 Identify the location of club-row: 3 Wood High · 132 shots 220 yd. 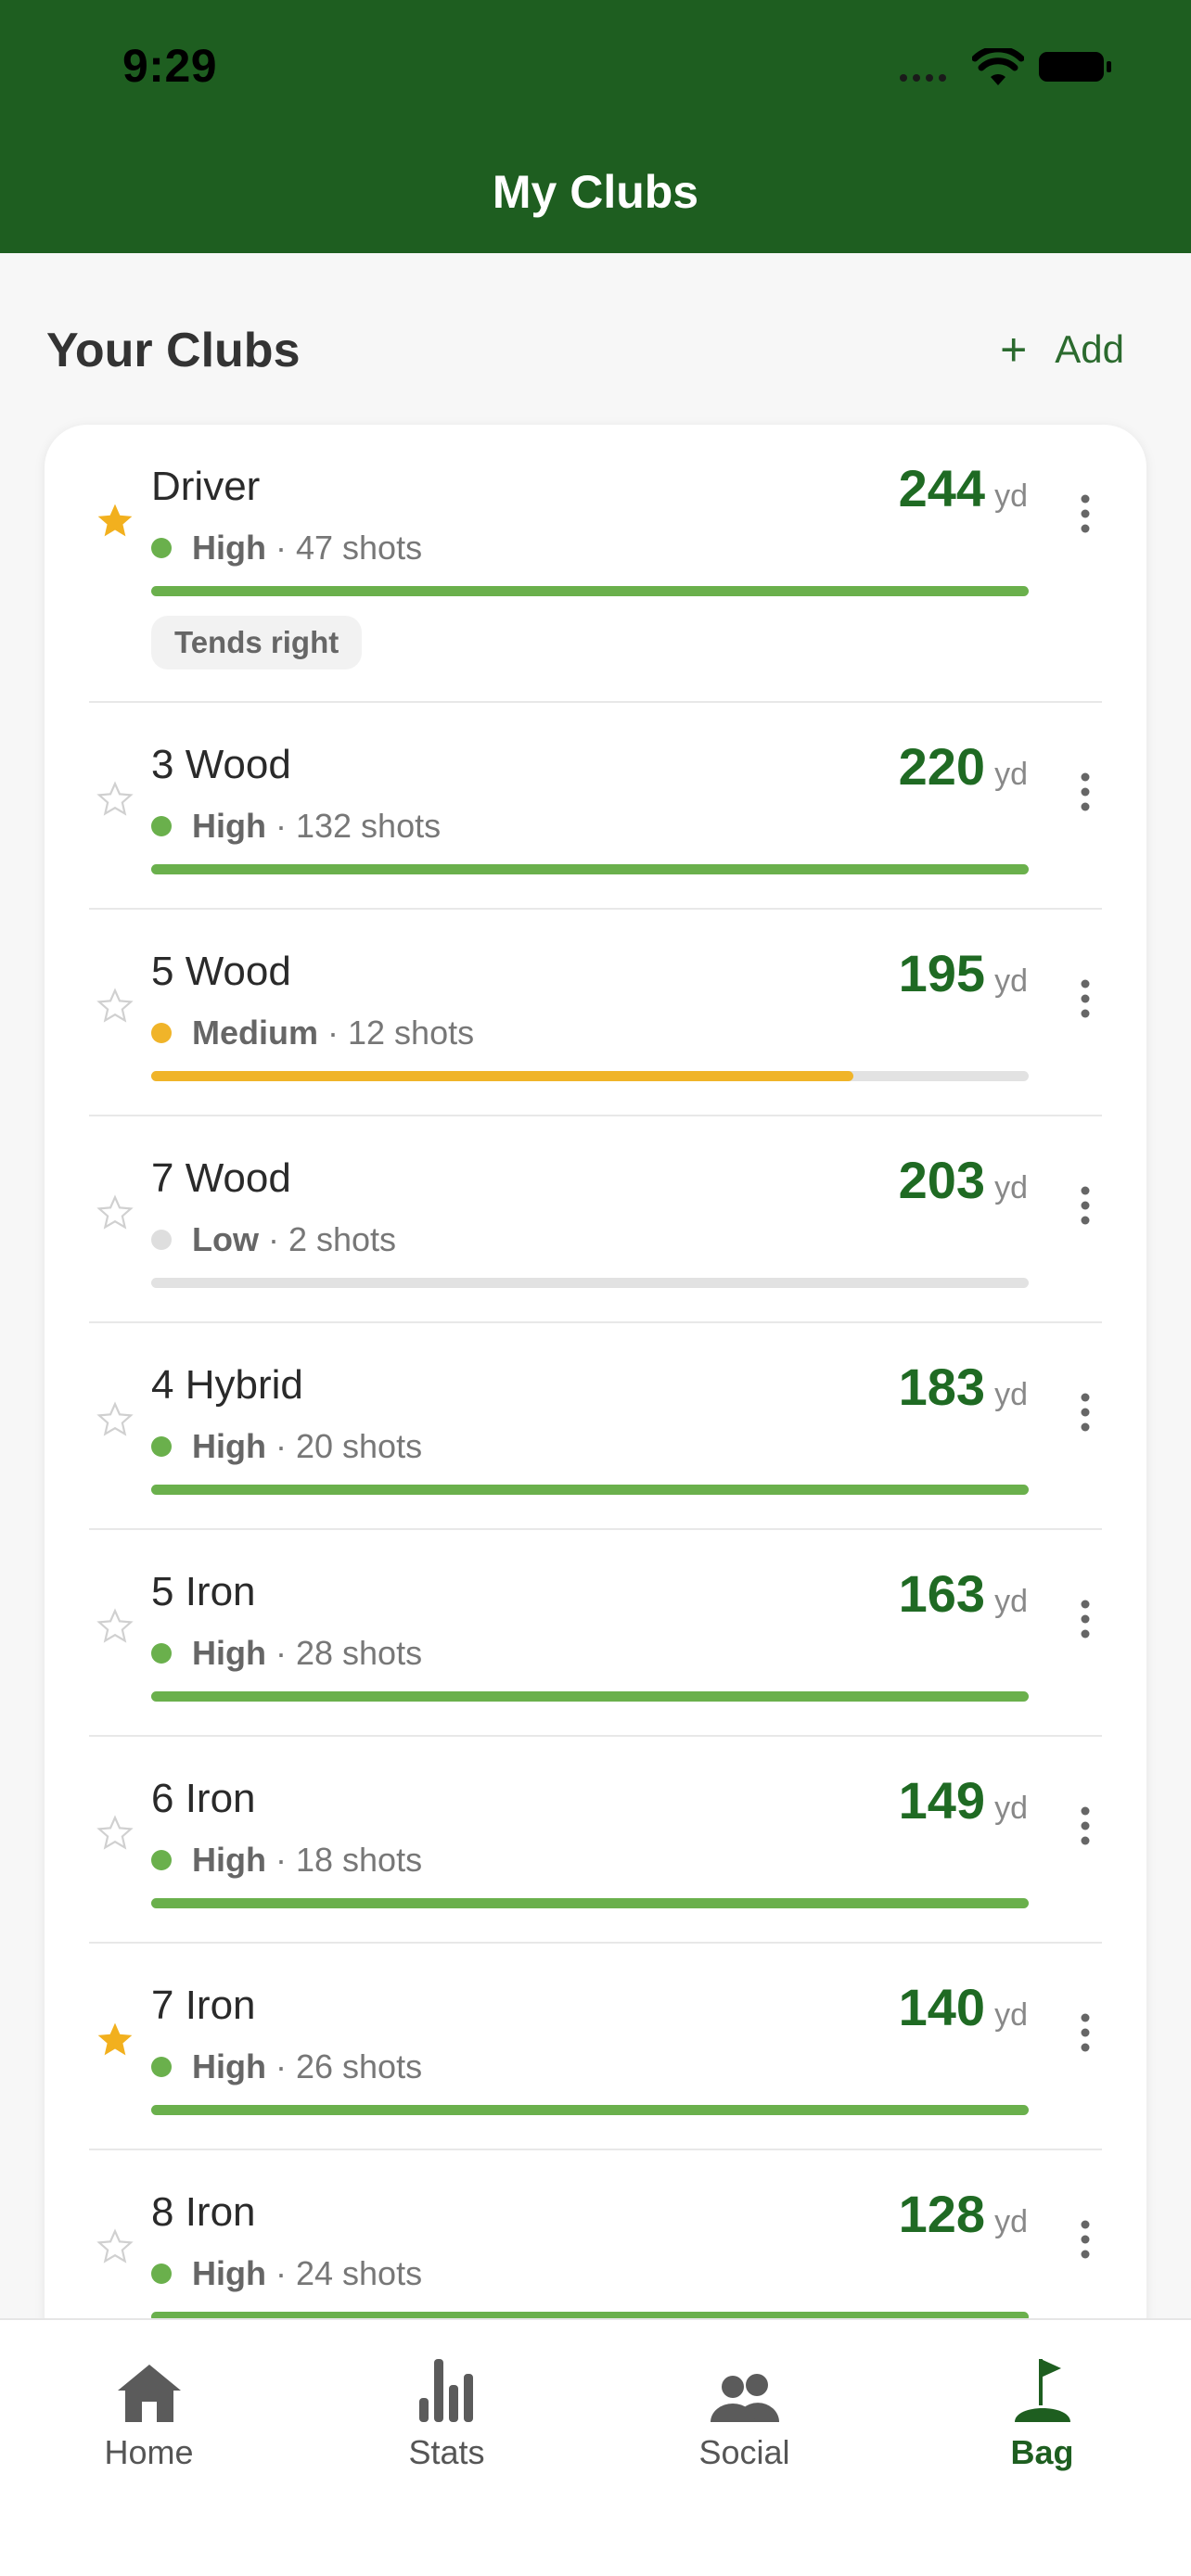
(595, 806).